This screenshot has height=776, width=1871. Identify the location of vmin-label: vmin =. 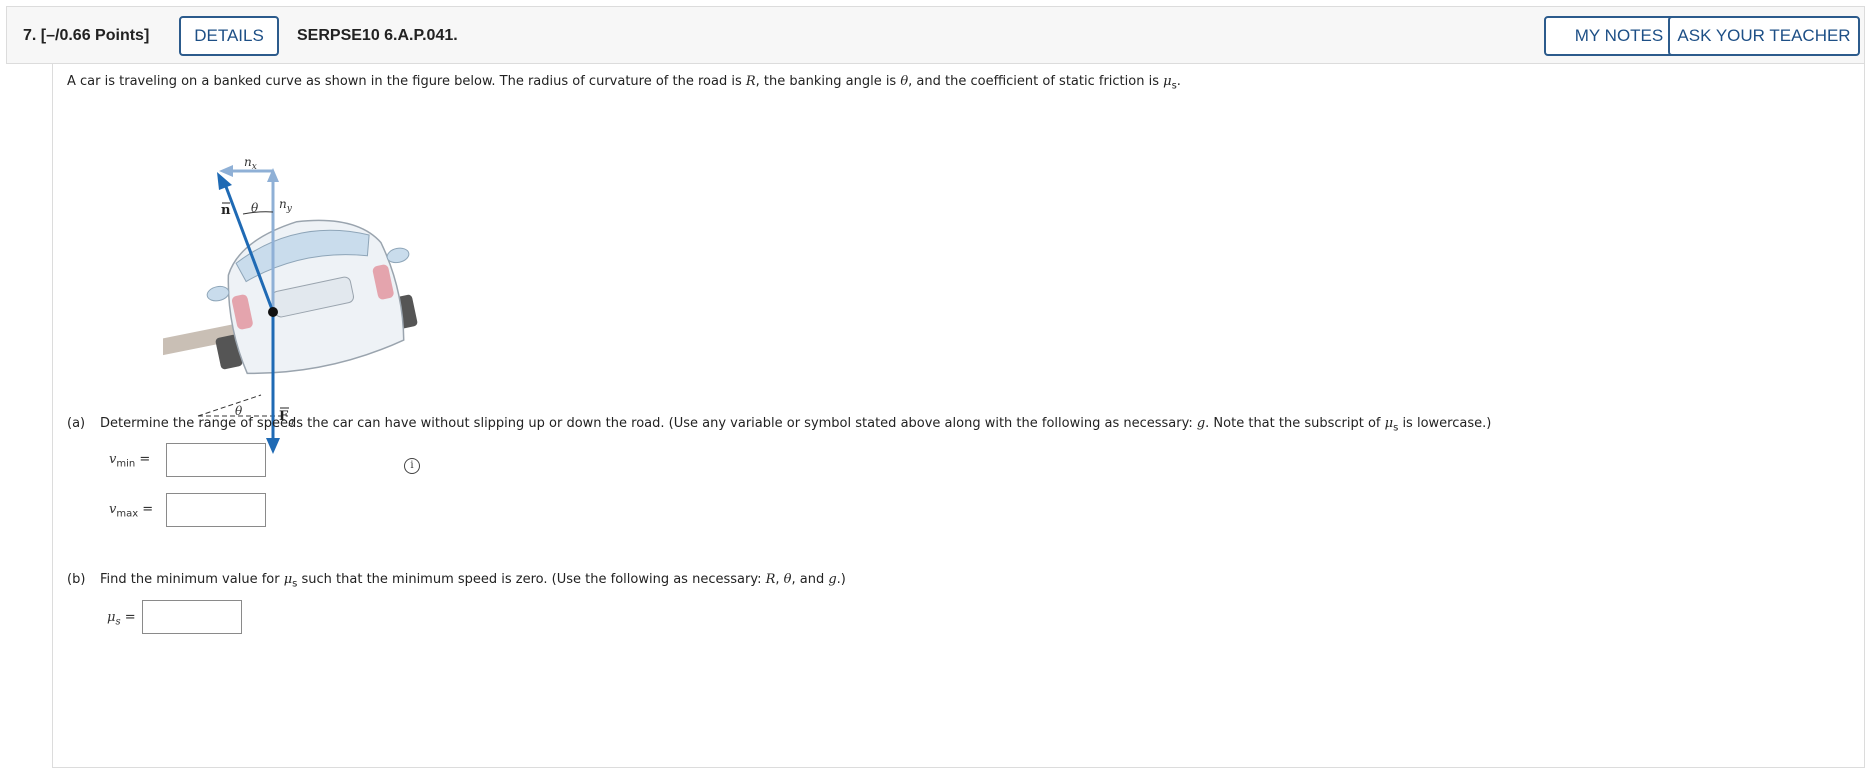
(130, 461).